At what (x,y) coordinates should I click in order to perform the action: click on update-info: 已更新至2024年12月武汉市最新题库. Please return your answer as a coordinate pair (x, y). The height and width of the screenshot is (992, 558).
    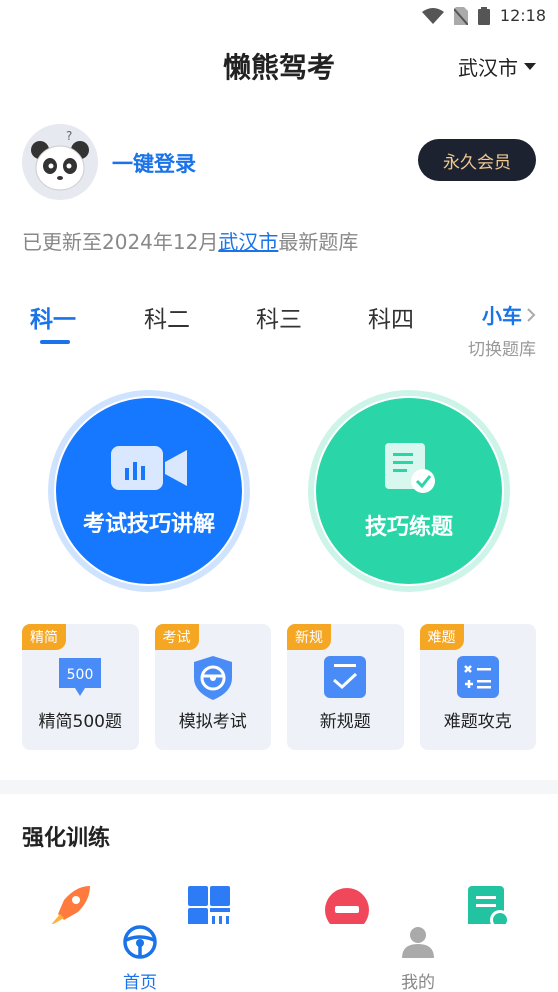
    Looking at the image, I should click on (190, 240).